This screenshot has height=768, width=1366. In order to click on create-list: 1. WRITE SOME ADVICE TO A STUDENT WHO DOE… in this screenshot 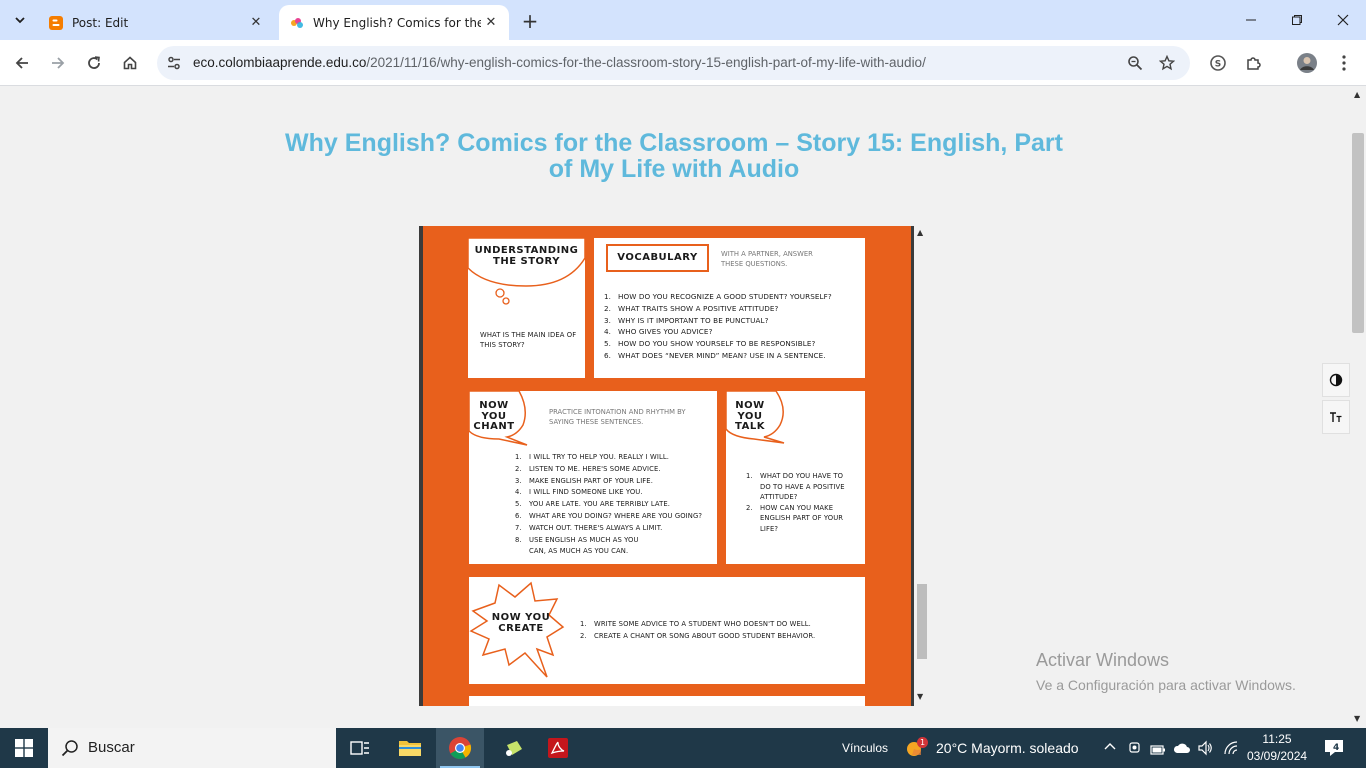, I will do `click(720, 631)`.